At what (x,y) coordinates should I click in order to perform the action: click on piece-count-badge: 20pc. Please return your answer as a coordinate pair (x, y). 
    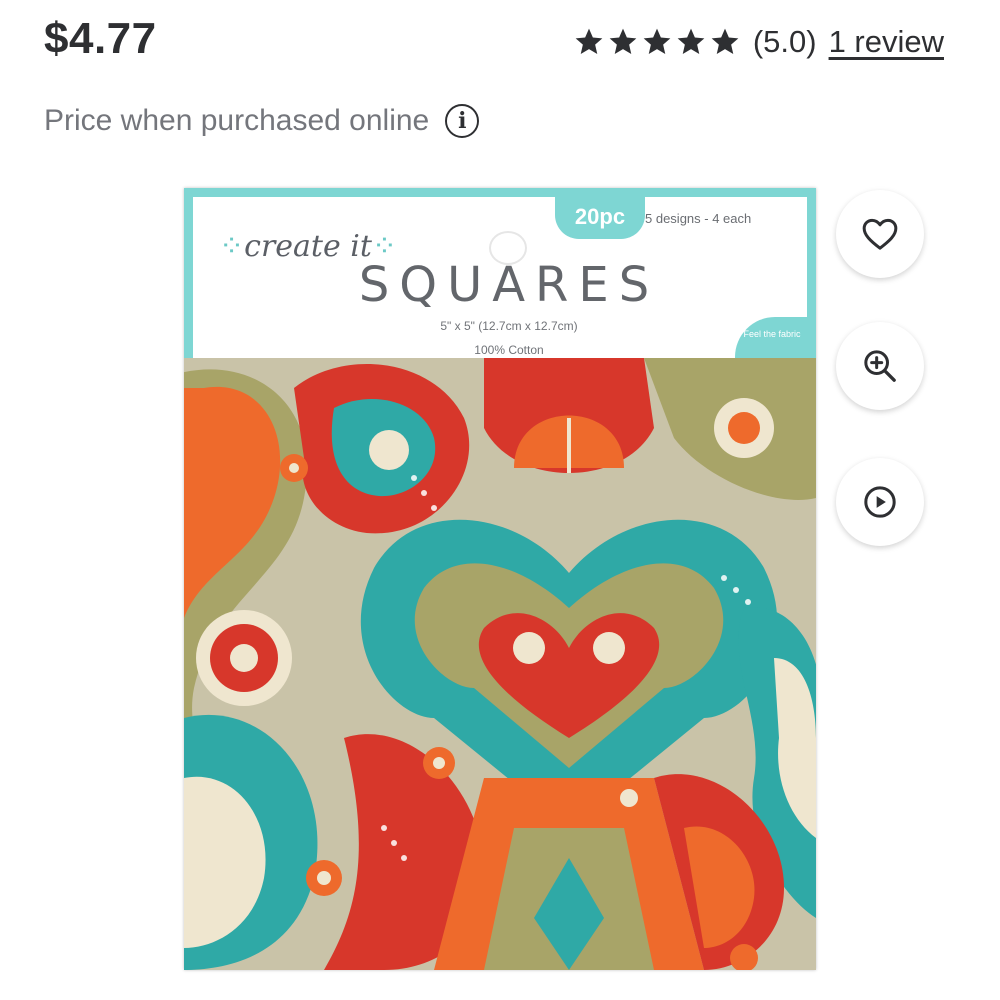
    Looking at the image, I should click on (600, 217).